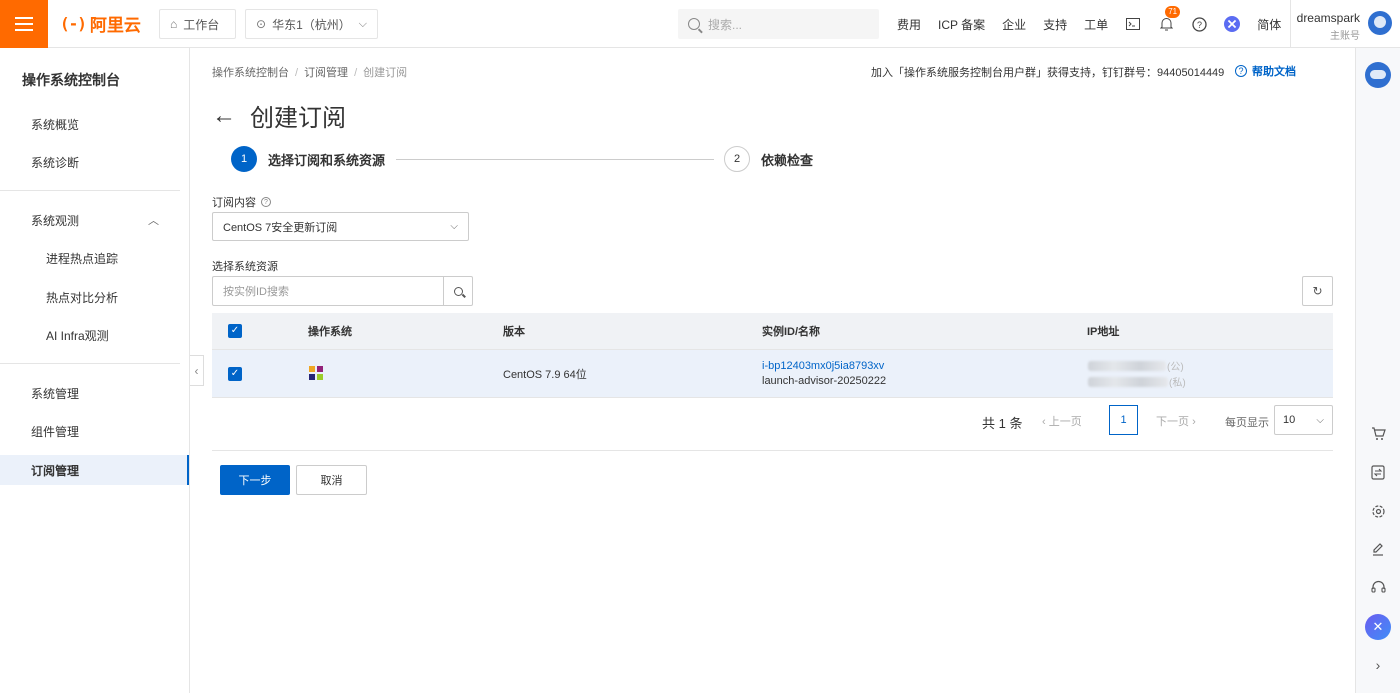 This screenshot has height=693, width=1400. What do you see at coordinates (261, 24) in the screenshot?
I see `location-pin-icon: ⊙` at bounding box center [261, 24].